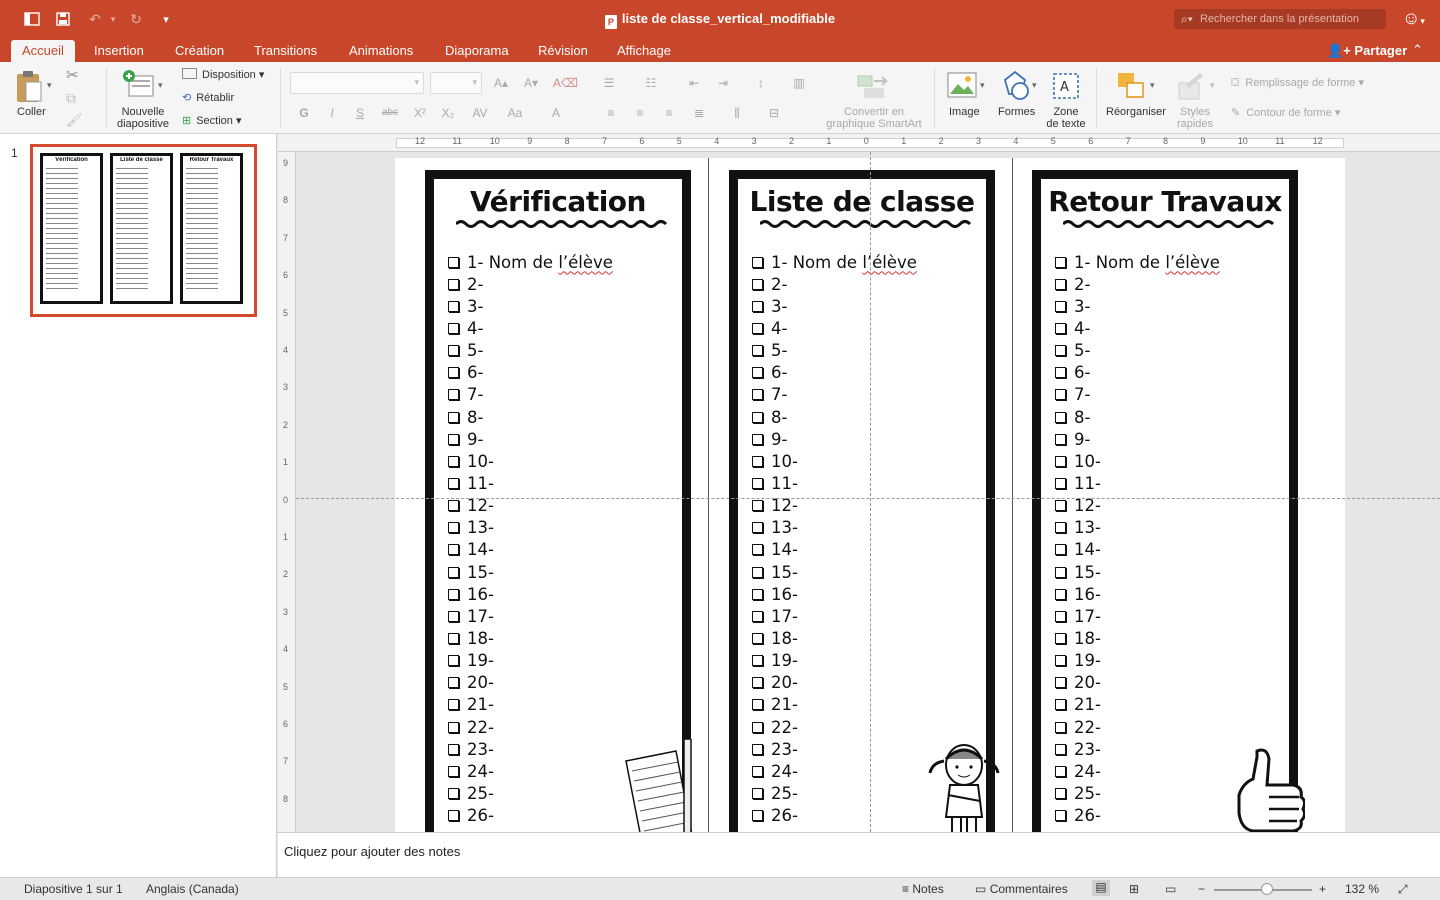  I want to click on reset-button: ⟲ Rétablir, so click(208, 97).